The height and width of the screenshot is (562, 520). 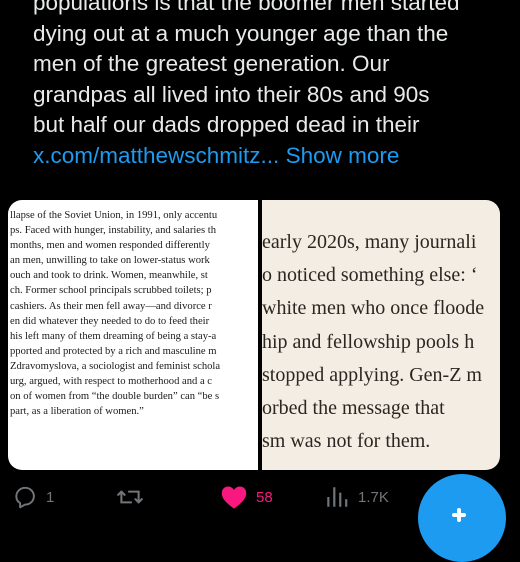 I want to click on show-more-link: Show more, so click(x=343, y=155).